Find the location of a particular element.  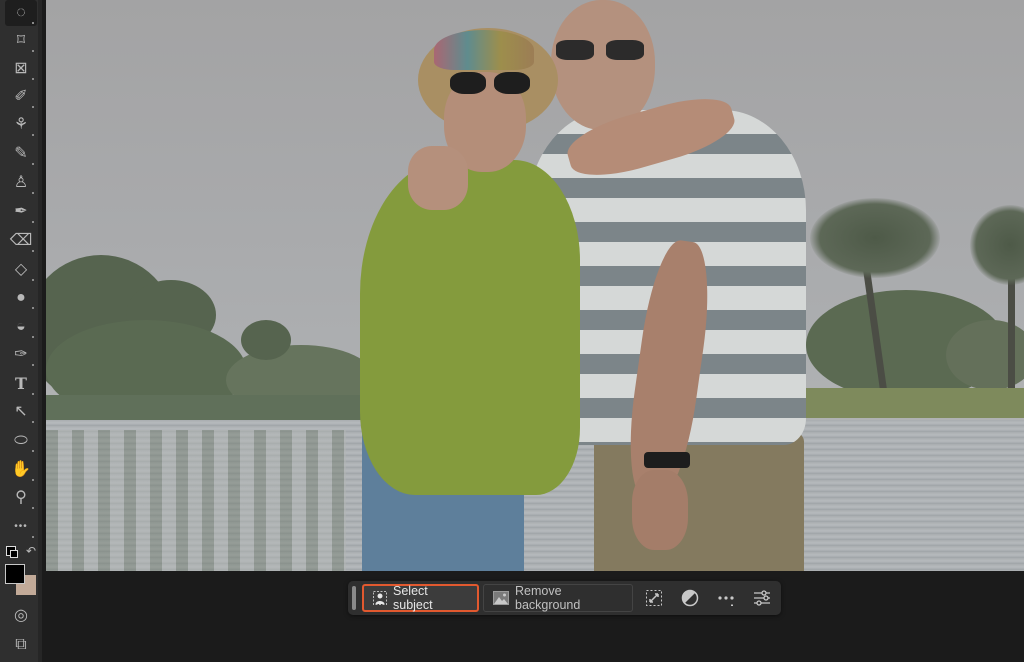

frame-icon: ⊠ is located at coordinates (21, 68).